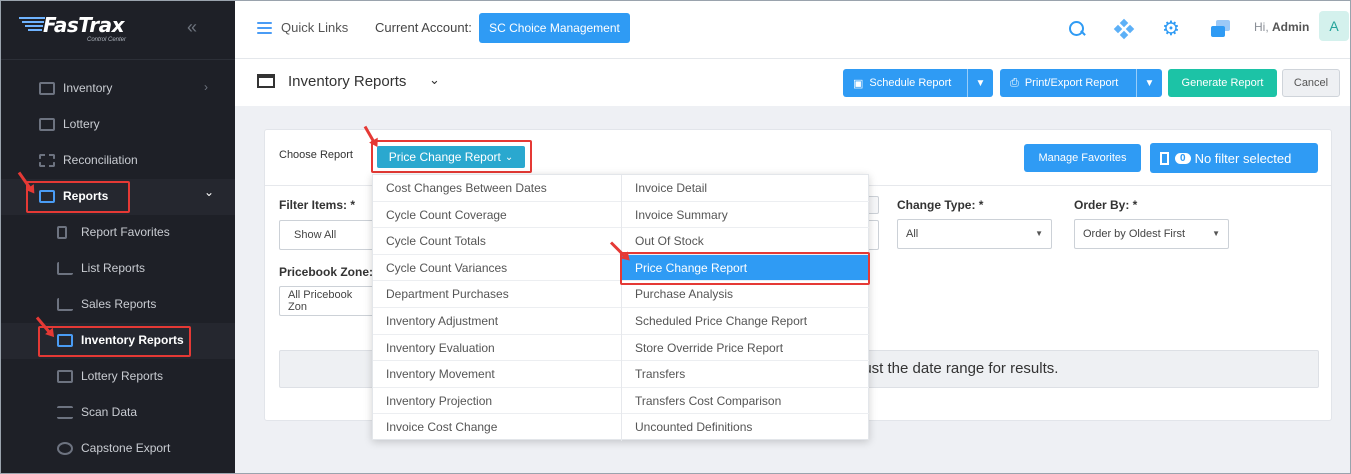 The image size is (1351, 474). What do you see at coordinates (745, 188) in the screenshot?
I see `dropdown-item: Invoice Detail` at bounding box center [745, 188].